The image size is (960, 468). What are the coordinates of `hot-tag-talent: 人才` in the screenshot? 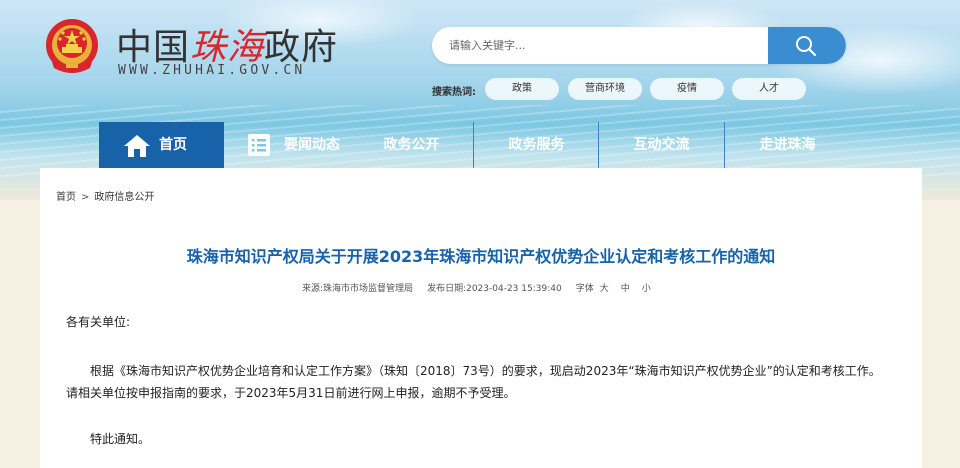 It's located at (769, 89).